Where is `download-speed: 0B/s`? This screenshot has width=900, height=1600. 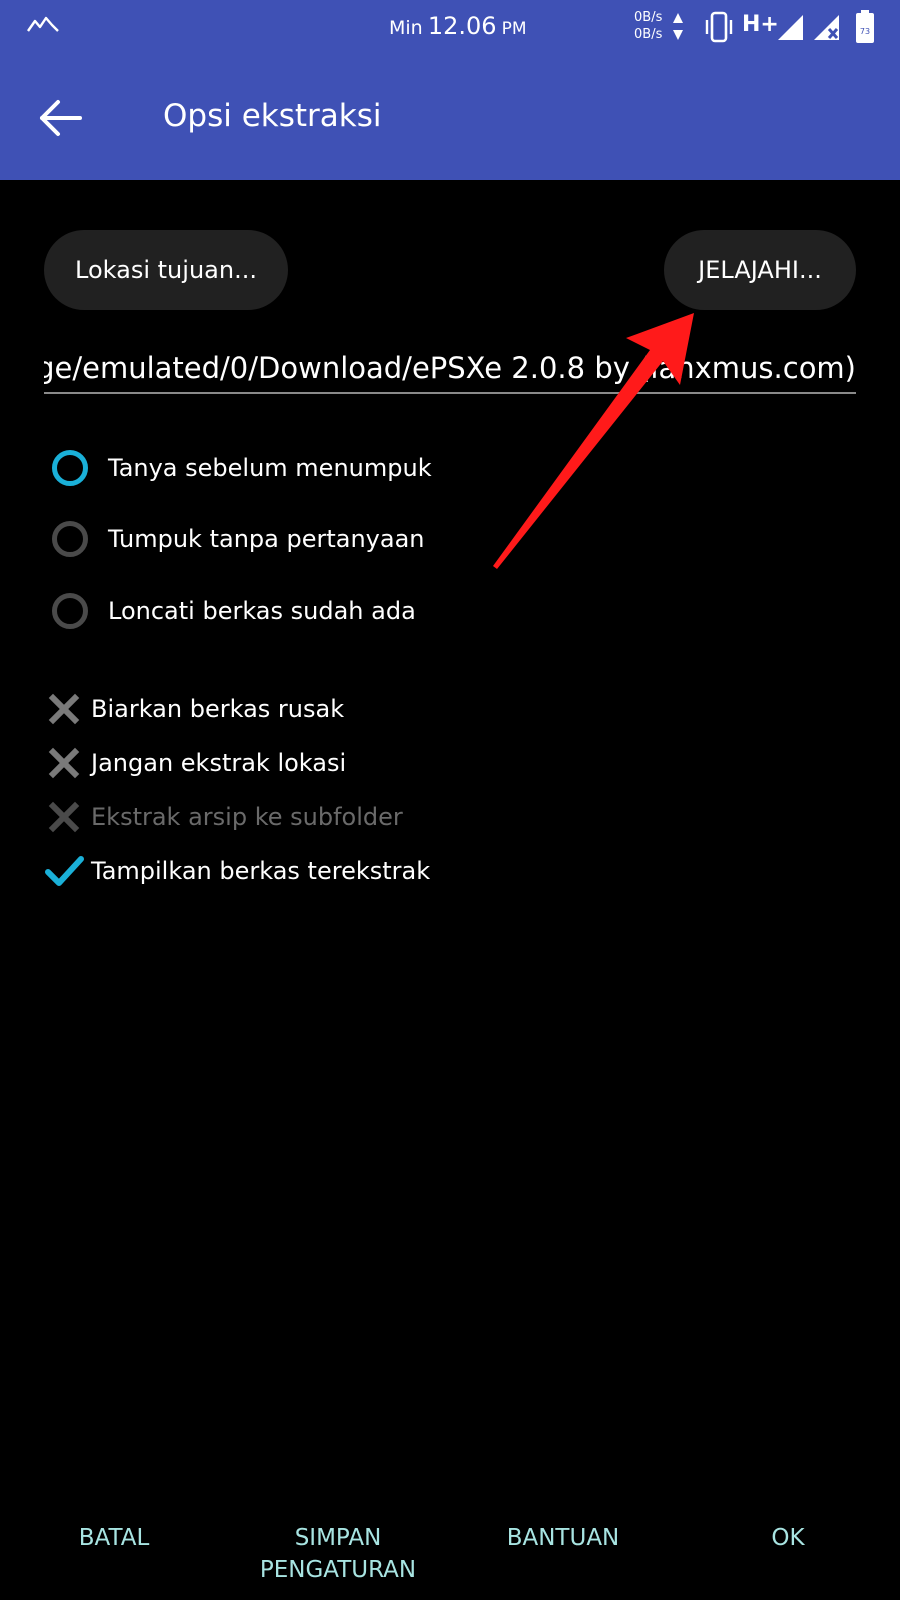 download-speed: 0B/s is located at coordinates (648, 34).